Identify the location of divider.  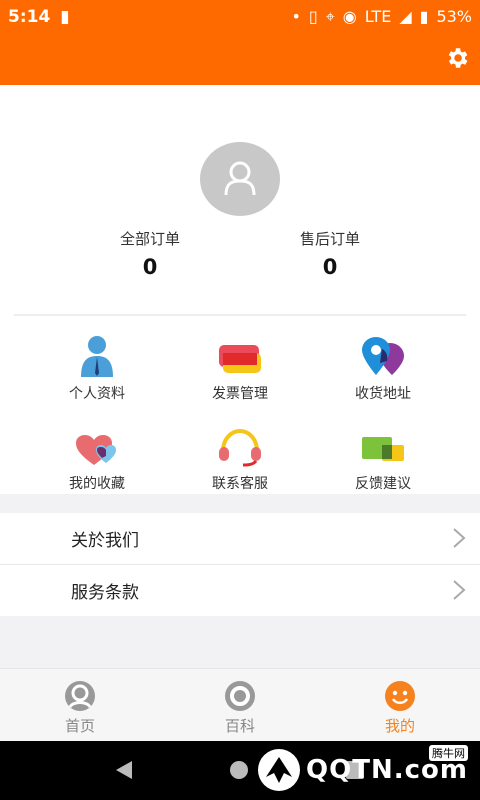
(240, 315).